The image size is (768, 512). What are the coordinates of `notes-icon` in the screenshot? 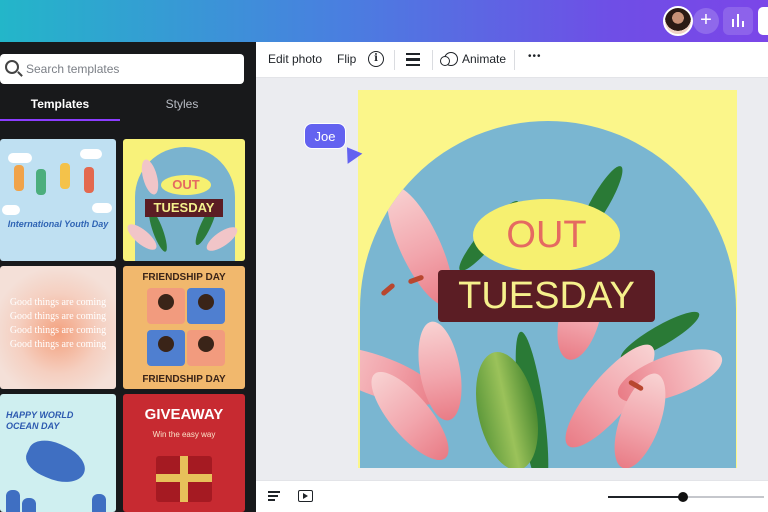 It's located at (275, 496).